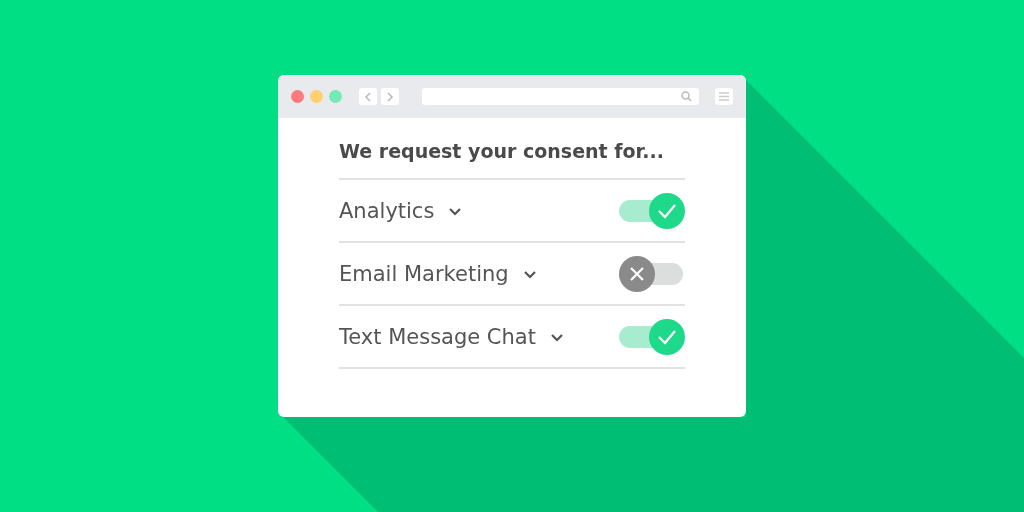 The width and height of the screenshot is (1024, 512). What do you see at coordinates (438, 273) in the screenshot?
I see `category-expander: Email Marketing` at bounding box center [438, 273].